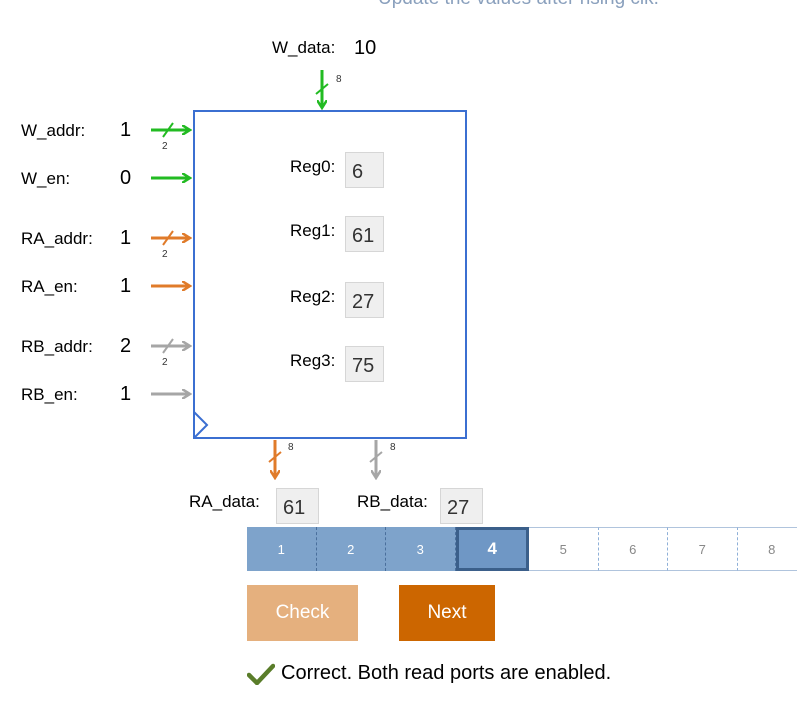 The image size is (797, 706). I want to click on ra-en-value: 1, so click(126, 286).